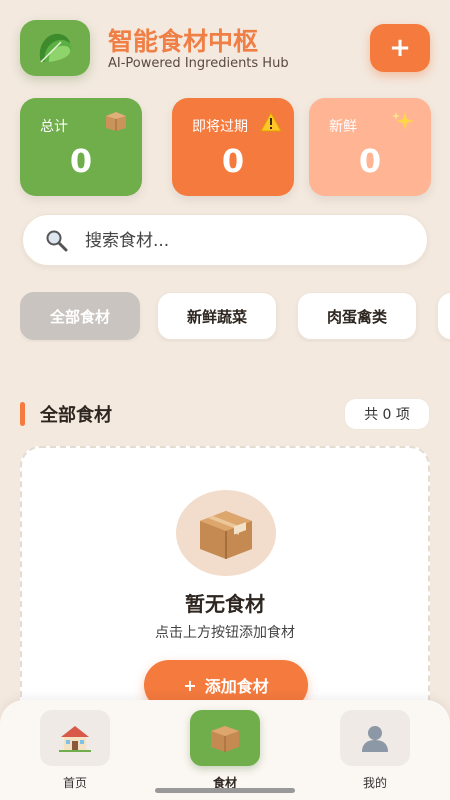 The image size is (450, 800). I want to click on stat-label: 即将过期, so click(220, 127).